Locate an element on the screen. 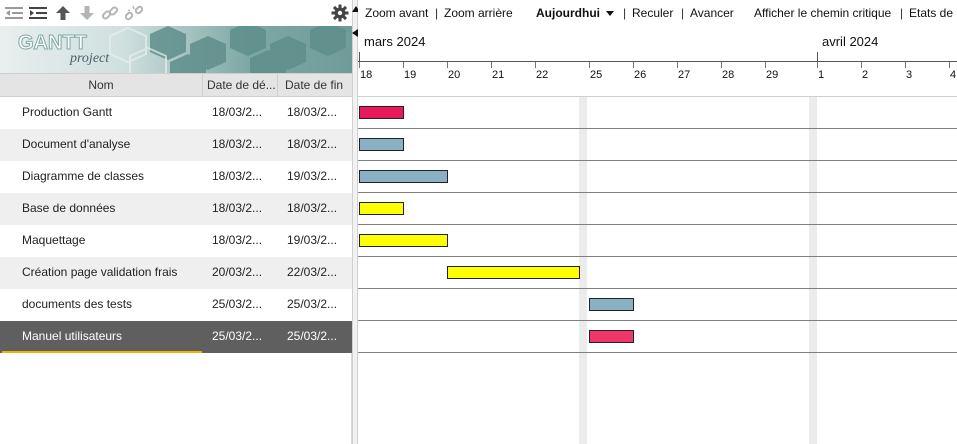 This screenshot has width=957, height=444. unindent-icon is located at coordinates (14, 13).